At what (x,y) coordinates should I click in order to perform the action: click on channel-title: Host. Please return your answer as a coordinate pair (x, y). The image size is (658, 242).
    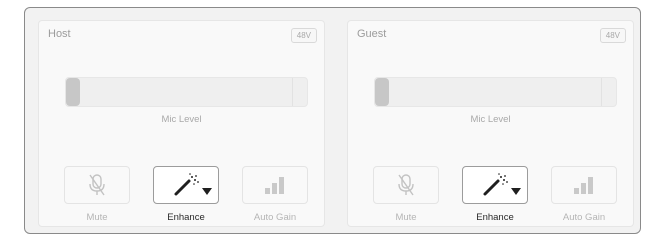
    Looking at the image, I should click on (59, 34).